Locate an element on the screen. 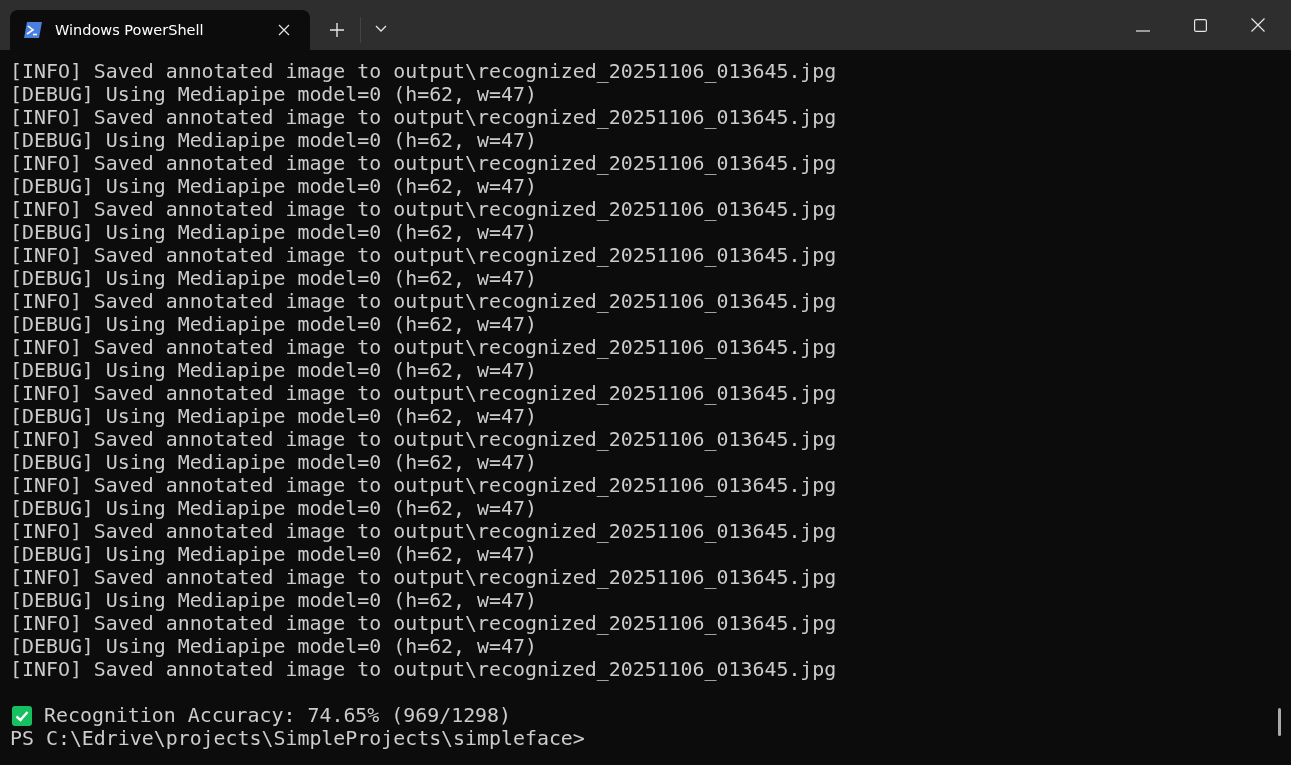 The image size is (1291, 765). check-mark-icon is located at coordinates (22, 715).